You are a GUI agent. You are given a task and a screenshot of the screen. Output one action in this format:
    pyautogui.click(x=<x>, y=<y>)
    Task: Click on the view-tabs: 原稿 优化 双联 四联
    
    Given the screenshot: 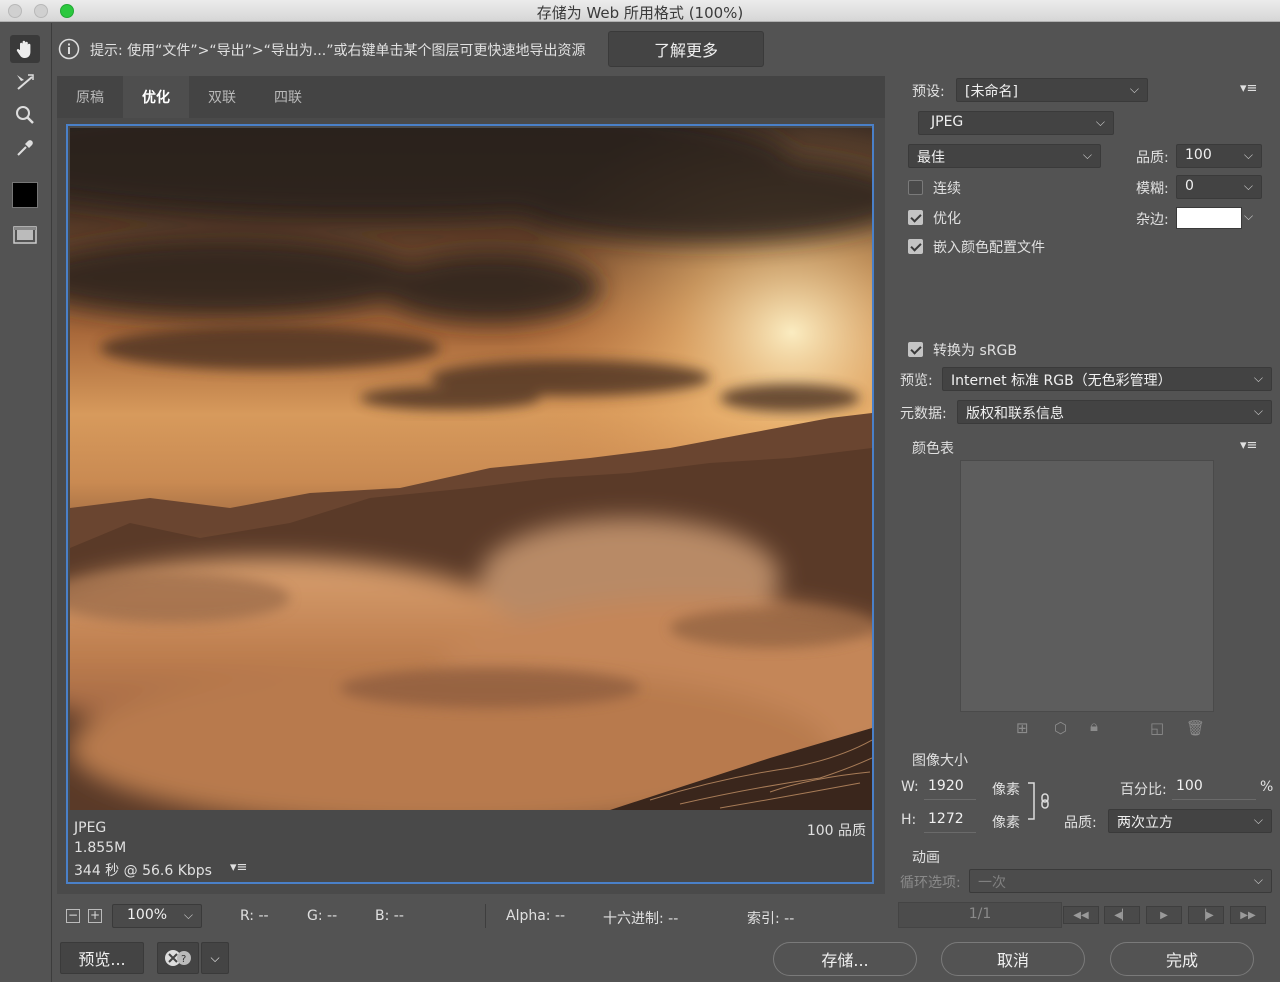 What is the action you would take?
    pyautogui.click(x=471, y=97)
    